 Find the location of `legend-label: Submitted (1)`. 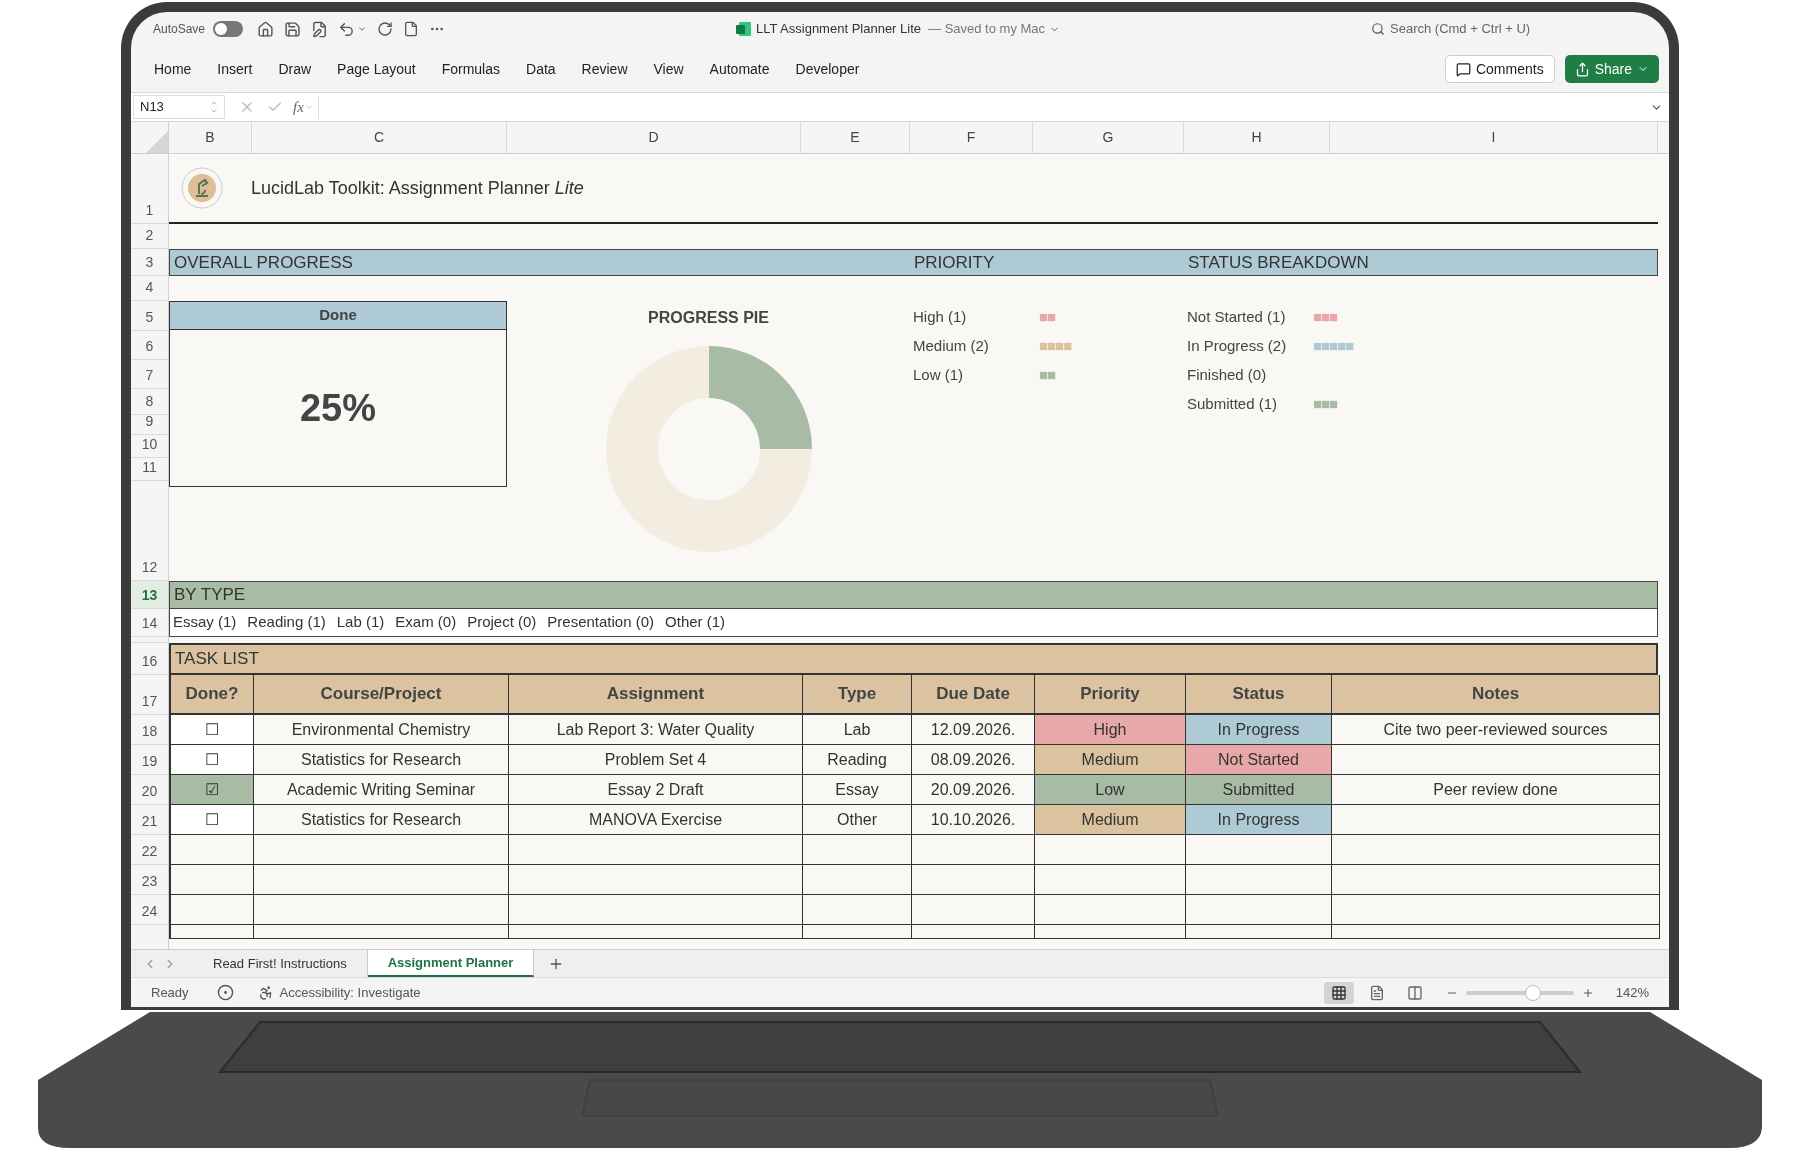

legend-label: Submitted (1) is located at coordinates (1233, 404).